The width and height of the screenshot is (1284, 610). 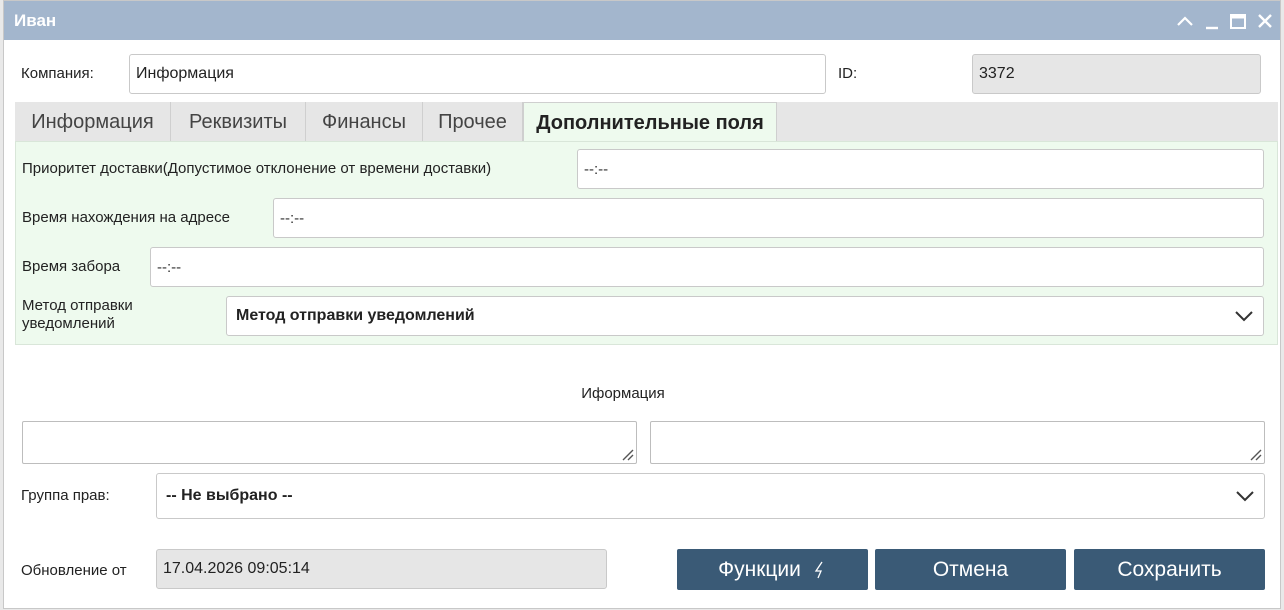 I want to click on info-textarea-left, so click(x=329, y=442).